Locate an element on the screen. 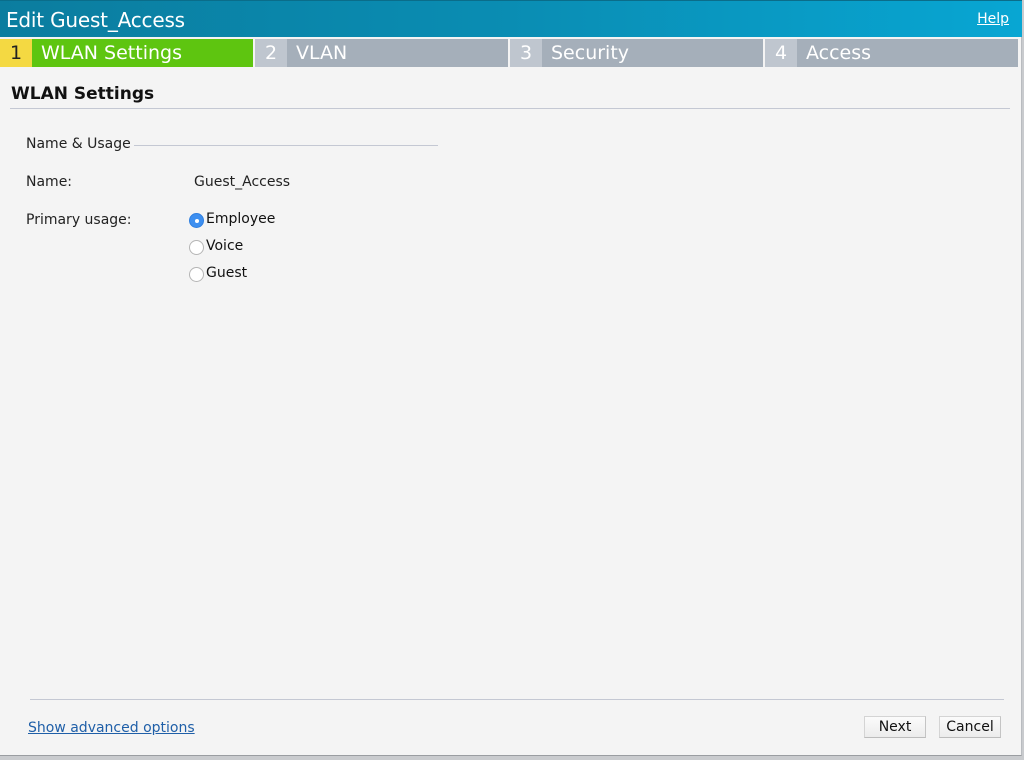  show-advanced-options-link: Show advanced options is located at coordinates (111, 728).